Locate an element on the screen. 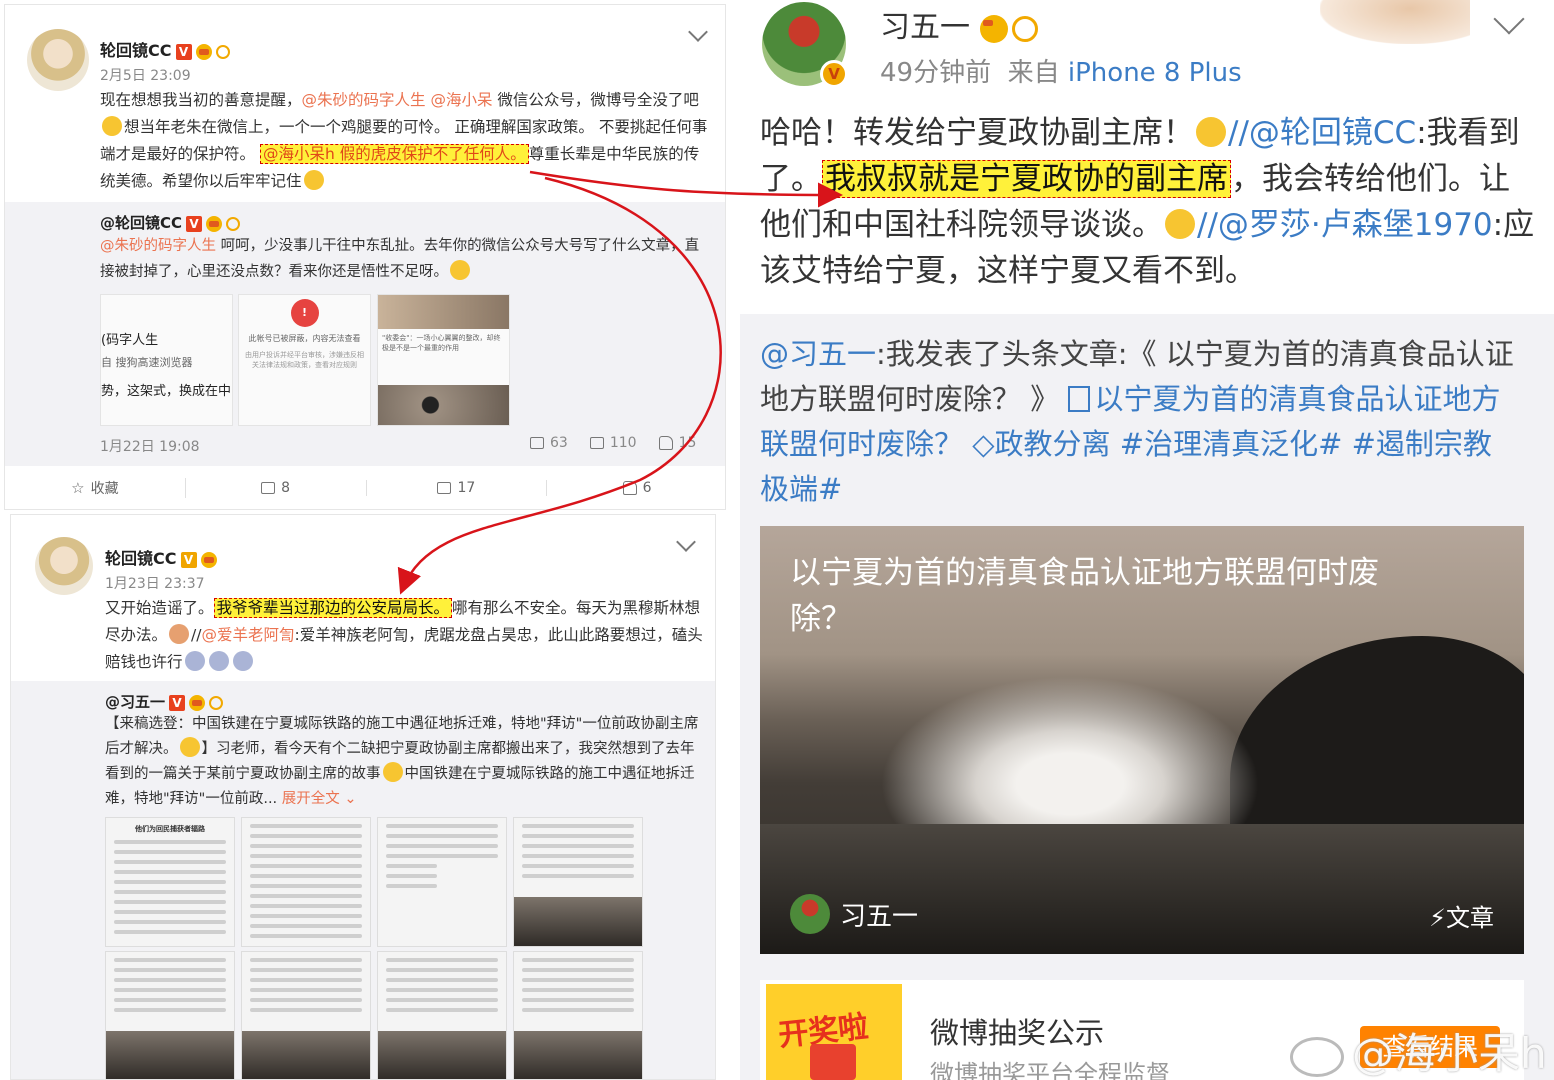 This screenshot has height=1080, width=1554. weibo-logo-icon is located at coordinates (1317, 1056).